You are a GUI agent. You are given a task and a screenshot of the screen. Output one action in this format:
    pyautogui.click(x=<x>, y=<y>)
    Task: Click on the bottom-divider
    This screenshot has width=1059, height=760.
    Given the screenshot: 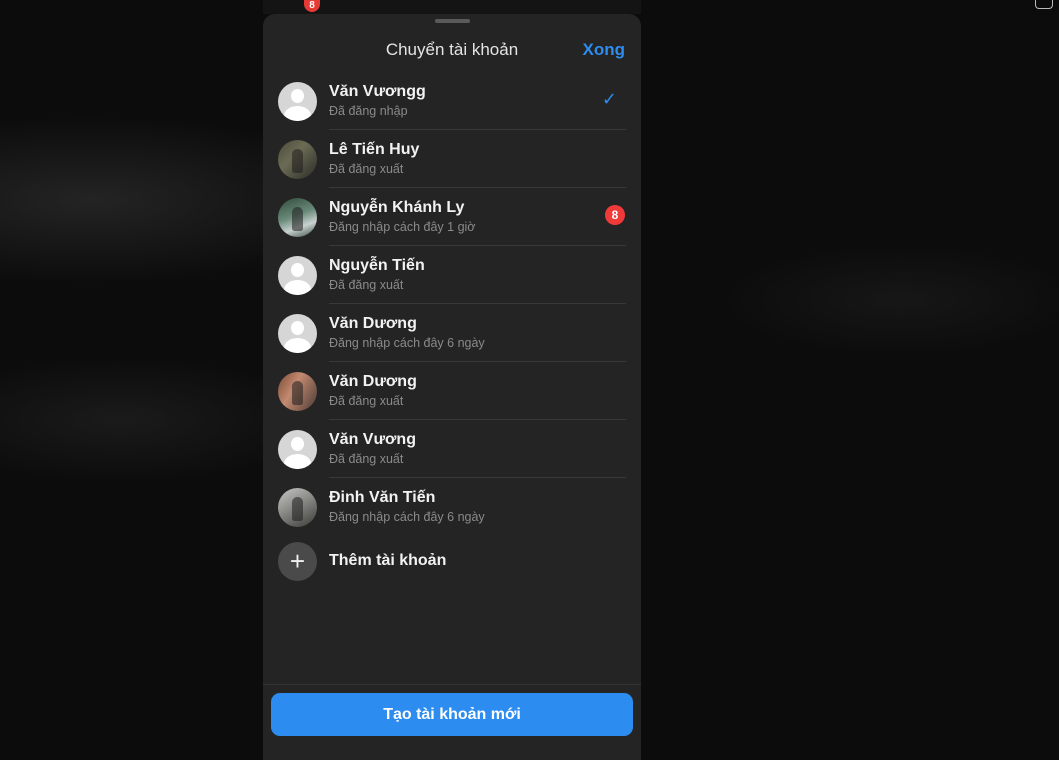 What is the action you would take?
    pyautogui.click(x=452, y=684)
    